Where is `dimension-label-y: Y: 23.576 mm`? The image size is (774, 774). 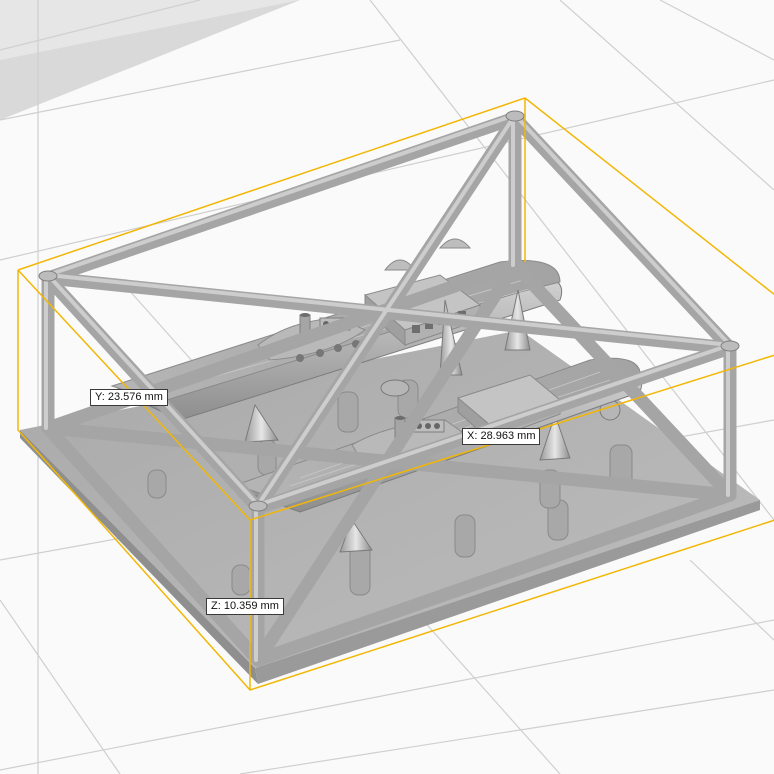 dimension-label-y: Y: 23.576 mm is located at coordinates (129, 397).